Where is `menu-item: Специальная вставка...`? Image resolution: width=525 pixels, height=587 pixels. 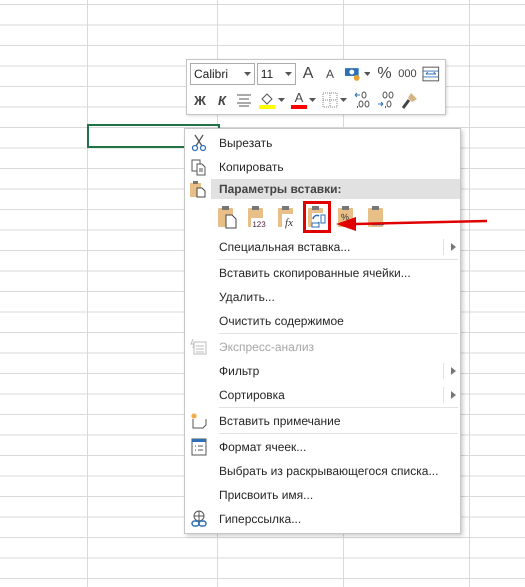 menu-item: Специальная вставка... is located at coordinates (322, 247).